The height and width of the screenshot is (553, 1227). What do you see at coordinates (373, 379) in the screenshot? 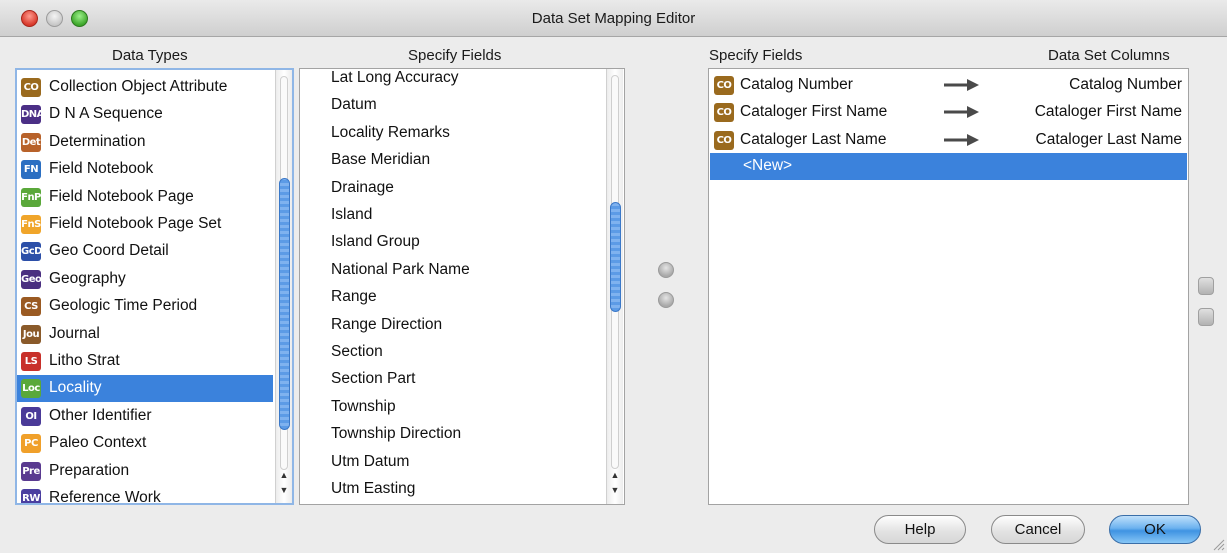
I see `available-field-label: Section Part` at bounding box center [373, 379].